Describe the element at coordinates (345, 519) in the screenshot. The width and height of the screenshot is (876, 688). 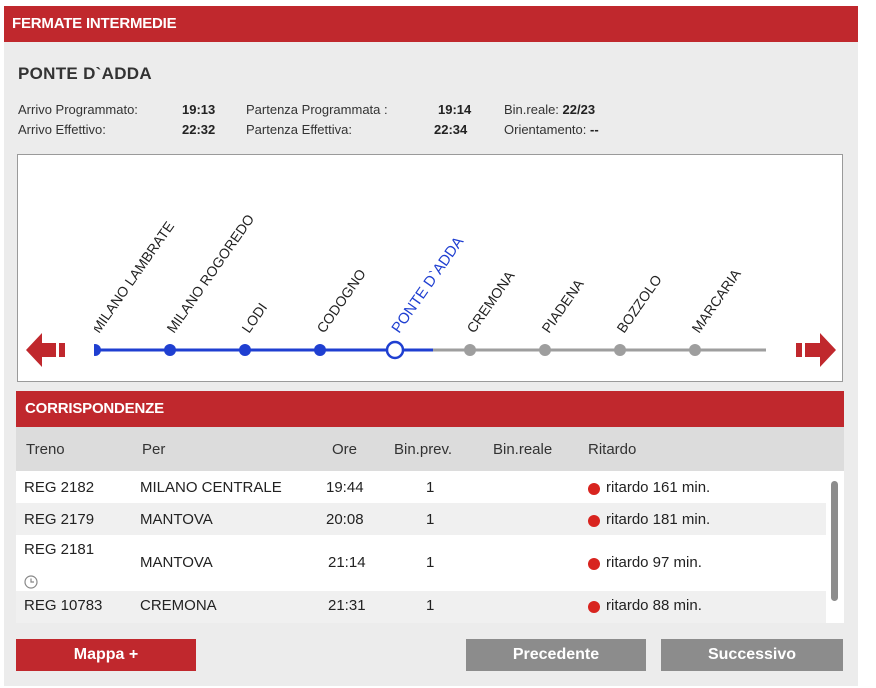
I see `row-ore: 20:08` at that location.